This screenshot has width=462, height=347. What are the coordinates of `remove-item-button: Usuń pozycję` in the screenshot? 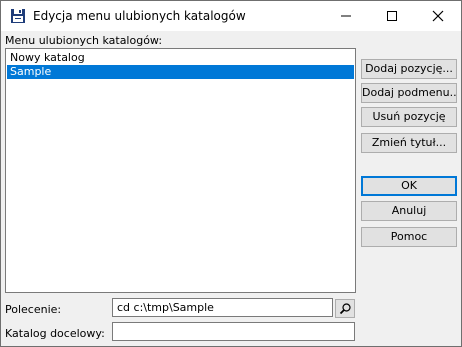 It's located at (409, 117).